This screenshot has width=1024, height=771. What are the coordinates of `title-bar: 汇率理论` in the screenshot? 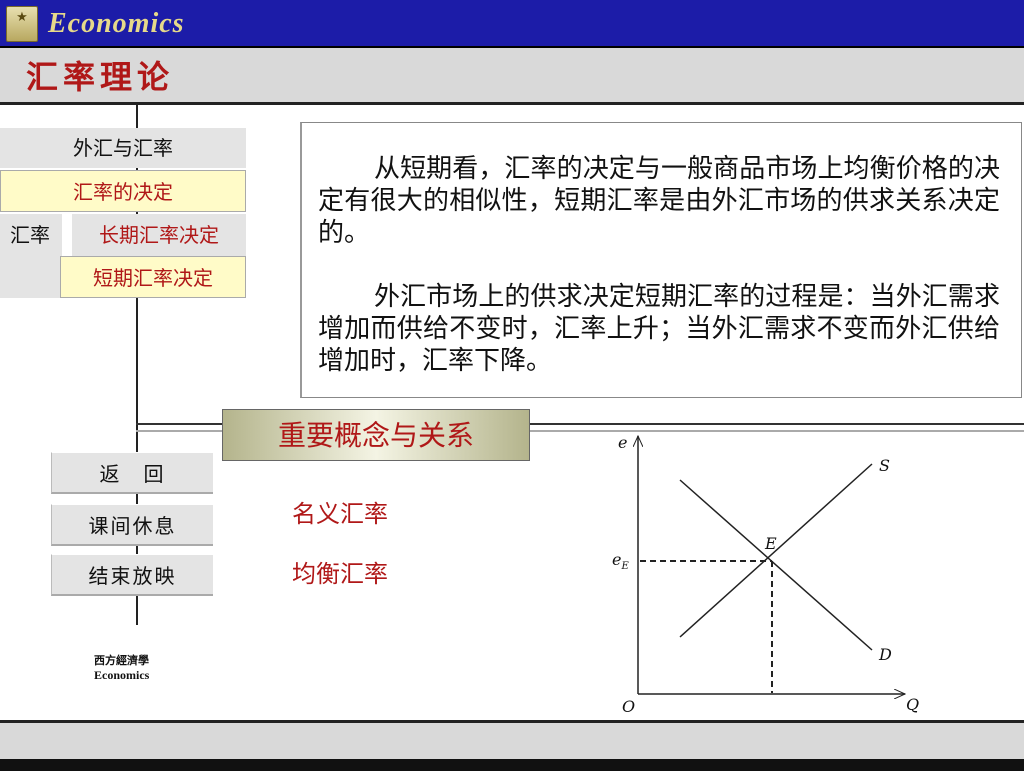 It's located at (512, 76).